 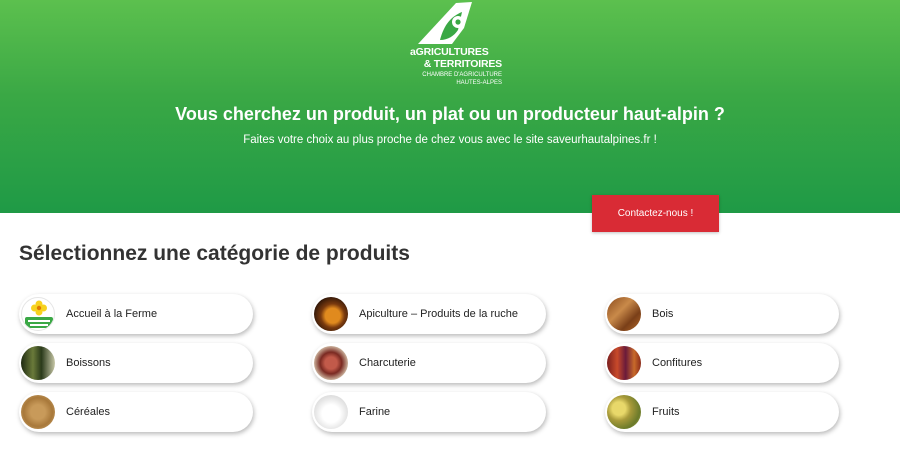 I want to click on contact-button: Contactez-nous !, so click(x=655, y=213).